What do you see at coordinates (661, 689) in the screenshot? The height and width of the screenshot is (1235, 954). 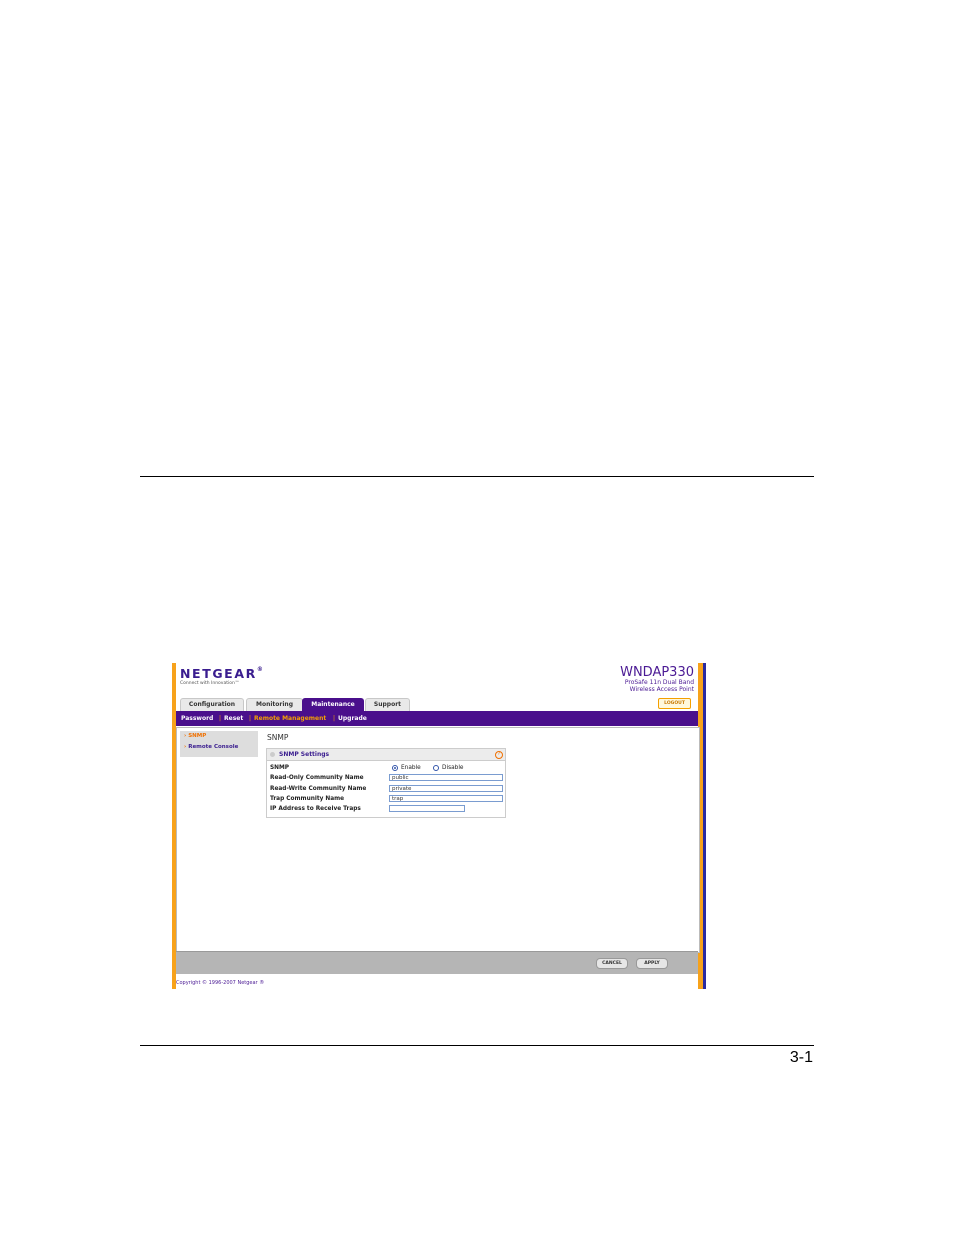 I see `product-line-2: Wireless Access Point` at bounding box center [661, 689].